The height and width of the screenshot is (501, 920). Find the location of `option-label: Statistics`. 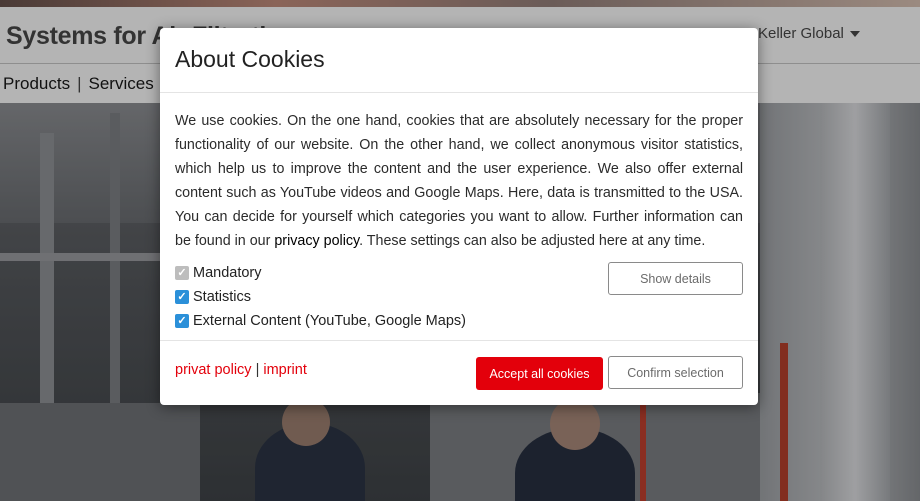

option-label: Statistics is located at coordinates (222, 297).